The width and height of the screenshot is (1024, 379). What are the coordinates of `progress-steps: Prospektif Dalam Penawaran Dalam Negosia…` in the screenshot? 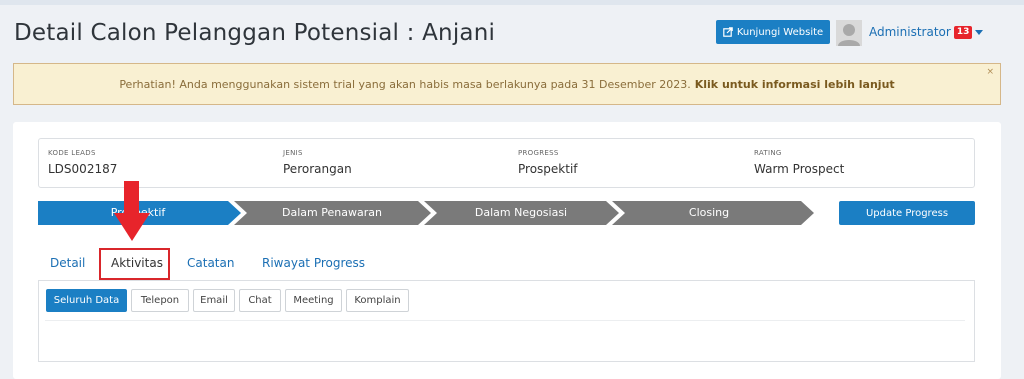 It's located at (428, 213).